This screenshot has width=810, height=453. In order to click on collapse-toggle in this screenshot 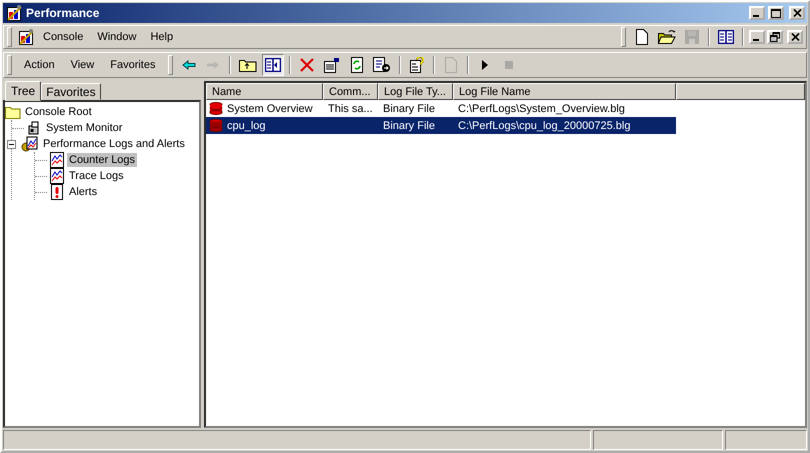, I will do `click(13, 144)`.